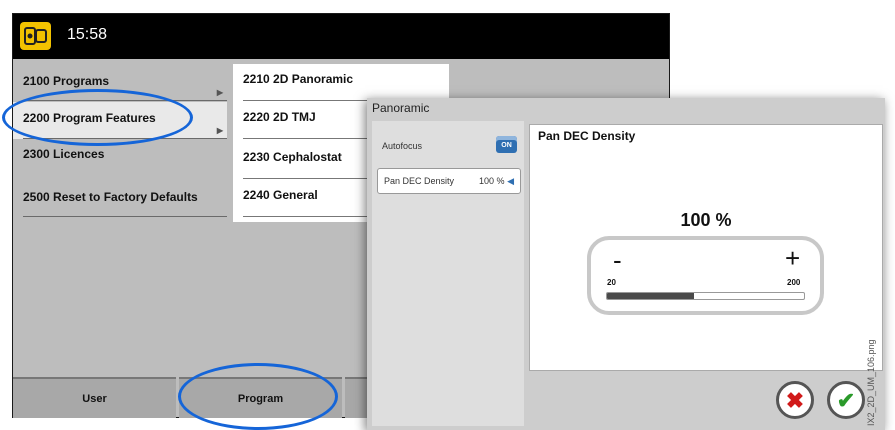 The image size is (895, 430). I want to click on submenu-item-label: 2220 2D TMJ, so click(279, 117).